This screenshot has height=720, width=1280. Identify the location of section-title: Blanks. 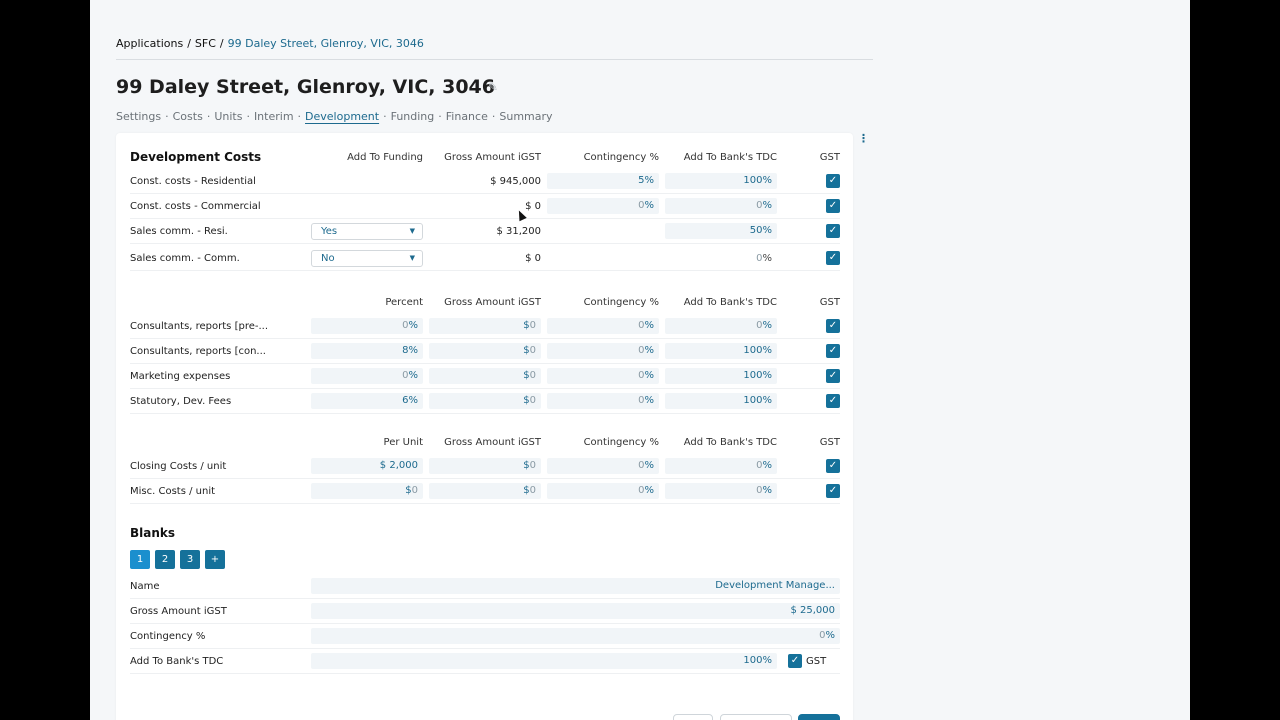
(153, 533).